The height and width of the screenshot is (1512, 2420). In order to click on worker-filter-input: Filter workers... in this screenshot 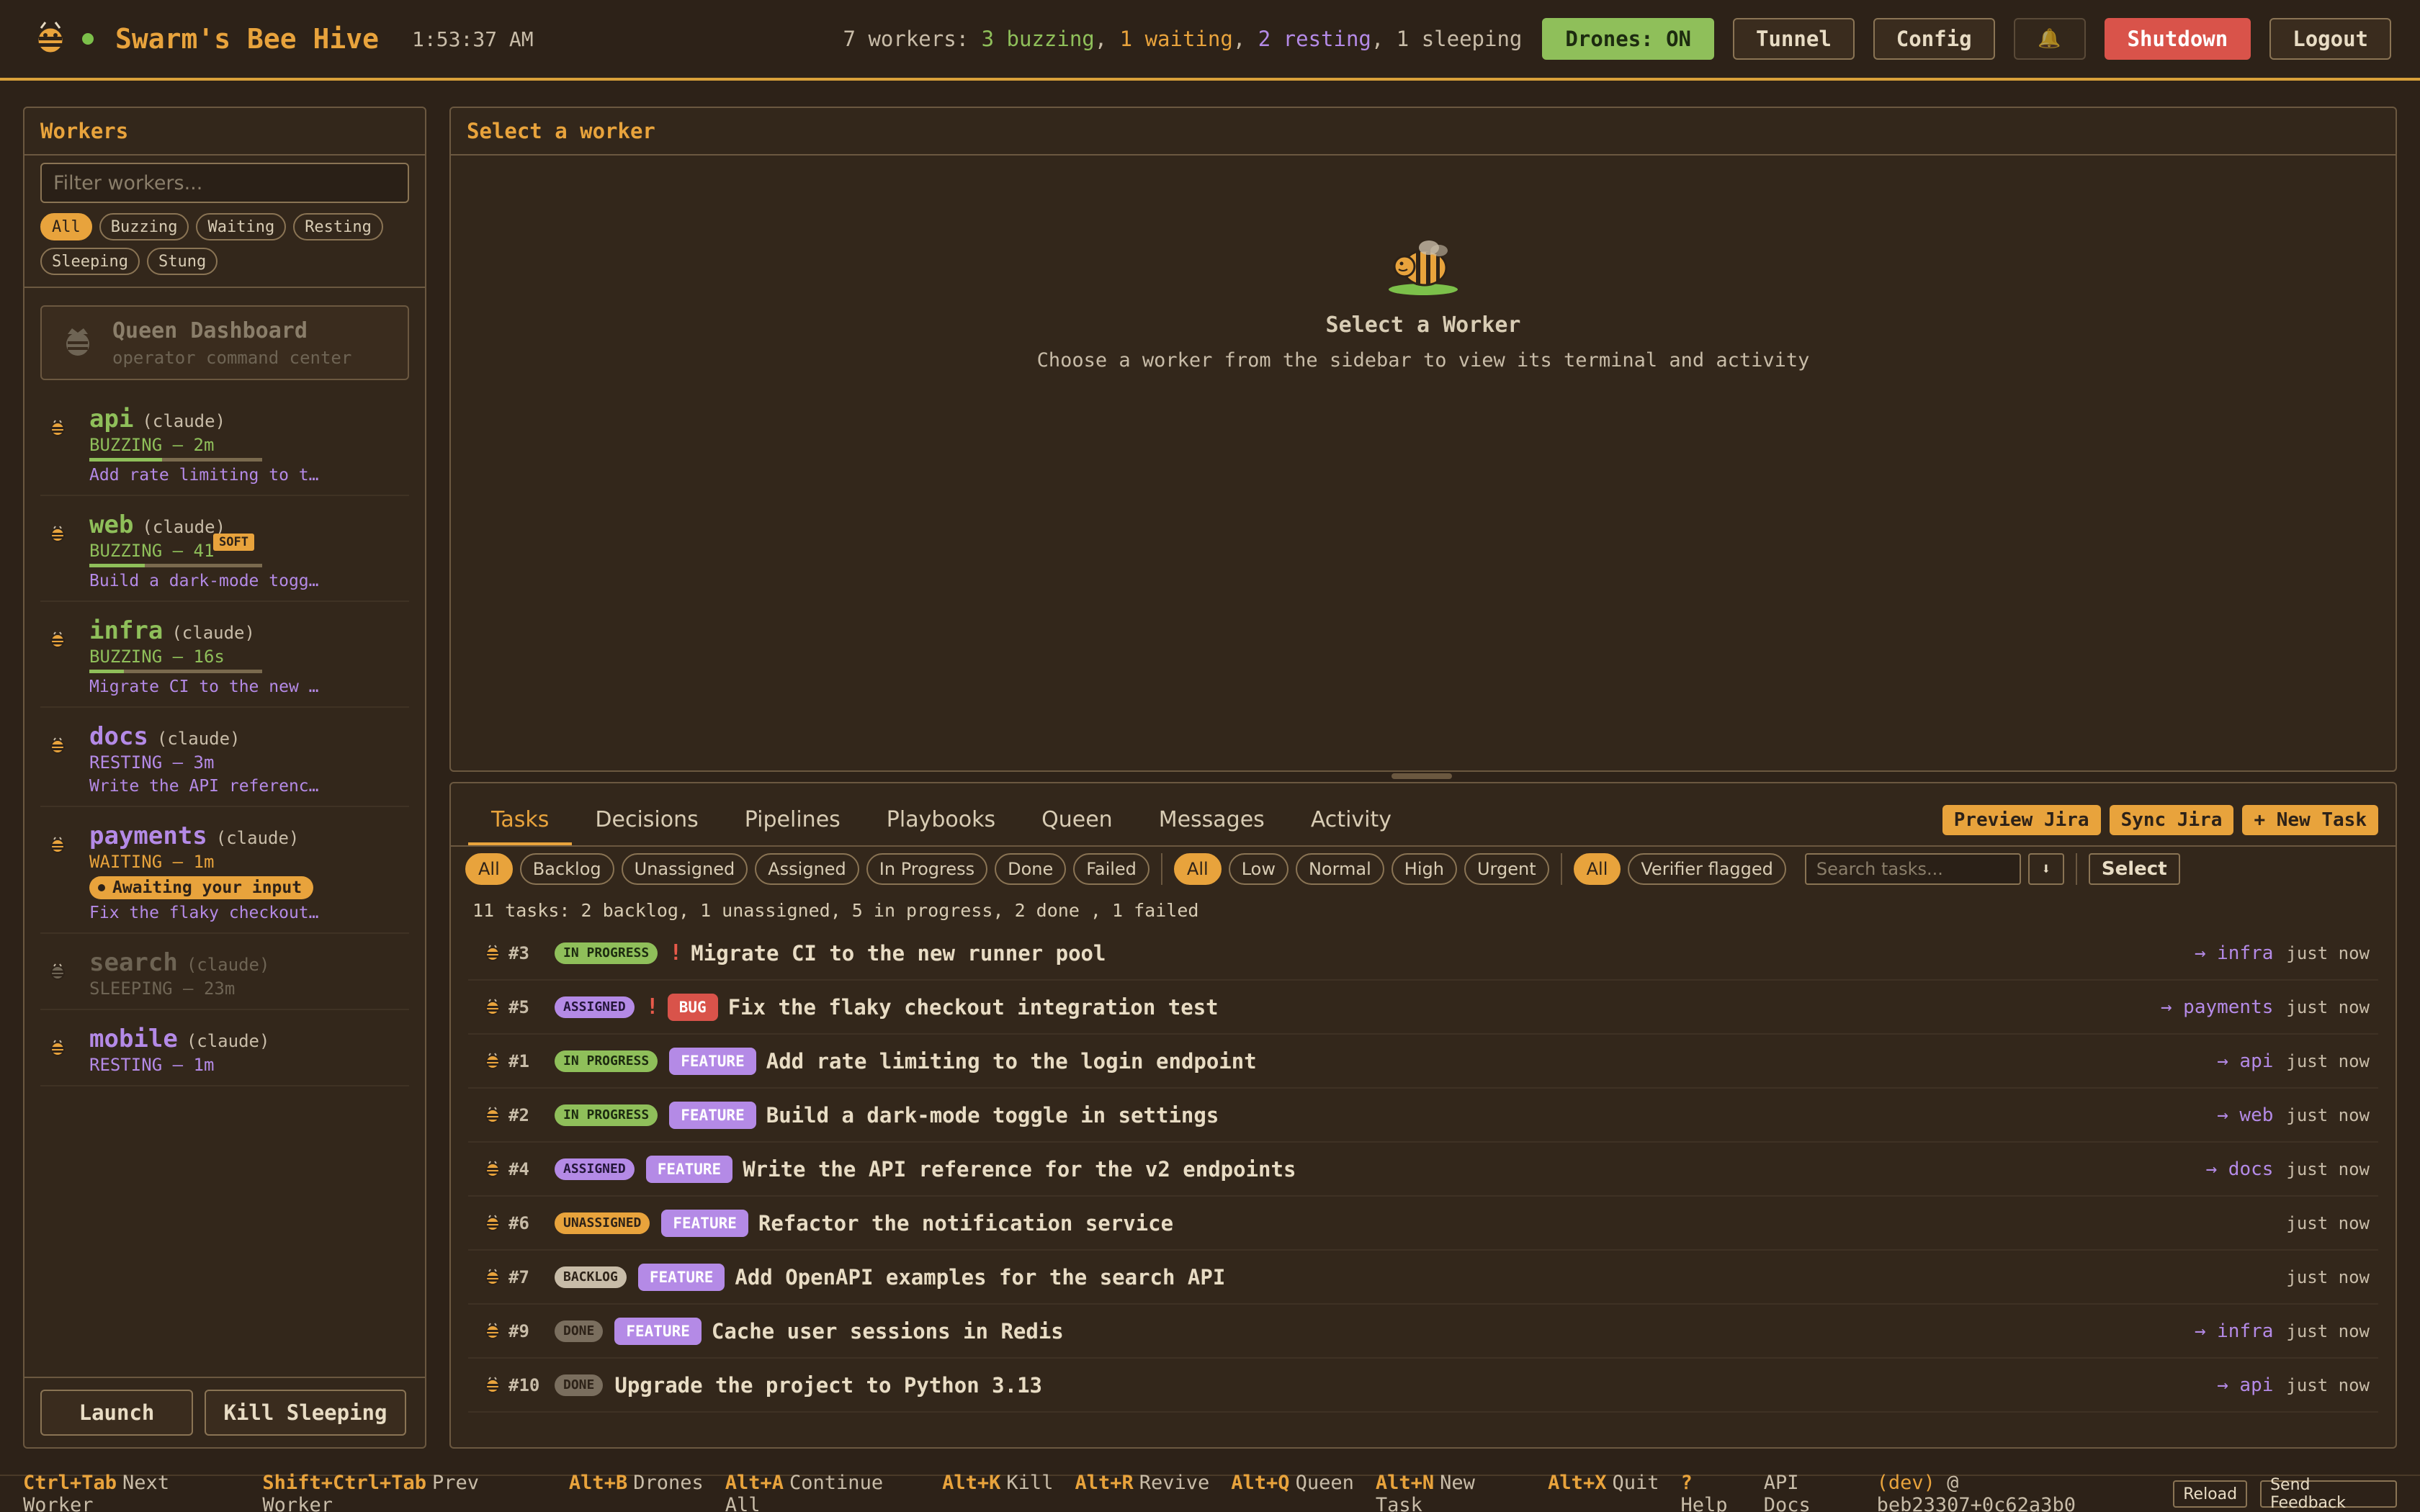, I will do `click(224, 183)`.